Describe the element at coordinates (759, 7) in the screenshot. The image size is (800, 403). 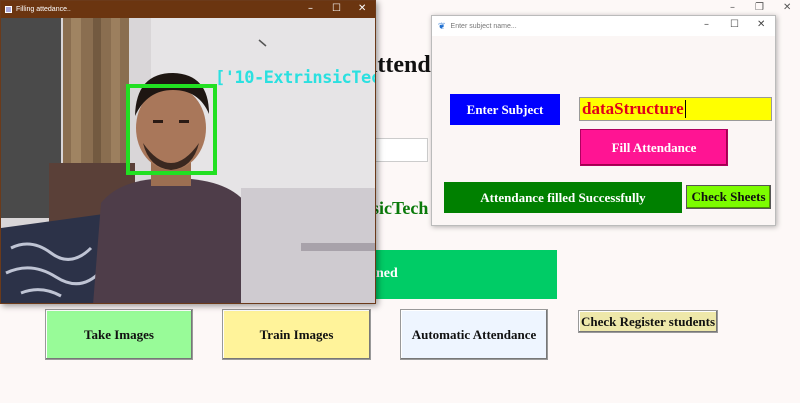
I see `bg-restore-button: ❐` at that location.